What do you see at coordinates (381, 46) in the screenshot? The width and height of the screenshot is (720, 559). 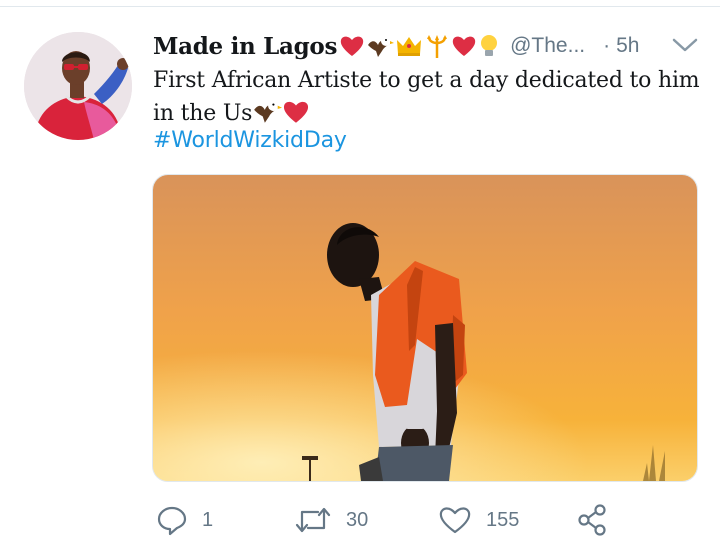 I see `eagle-icon` at bounding box center [381, 46].